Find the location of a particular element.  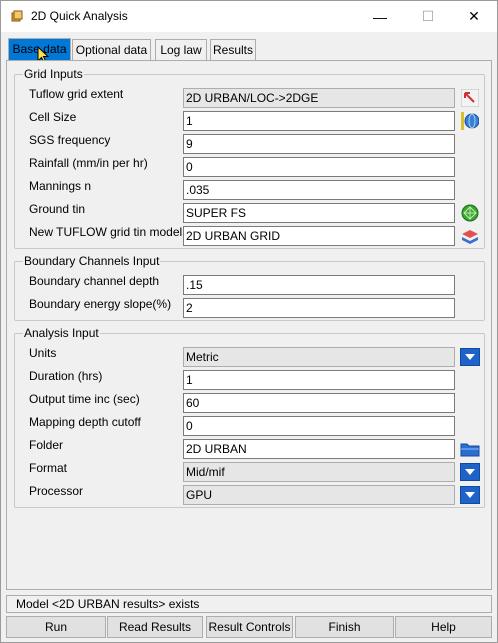

format-dropdown-icon is located at coordinates (470, 472).